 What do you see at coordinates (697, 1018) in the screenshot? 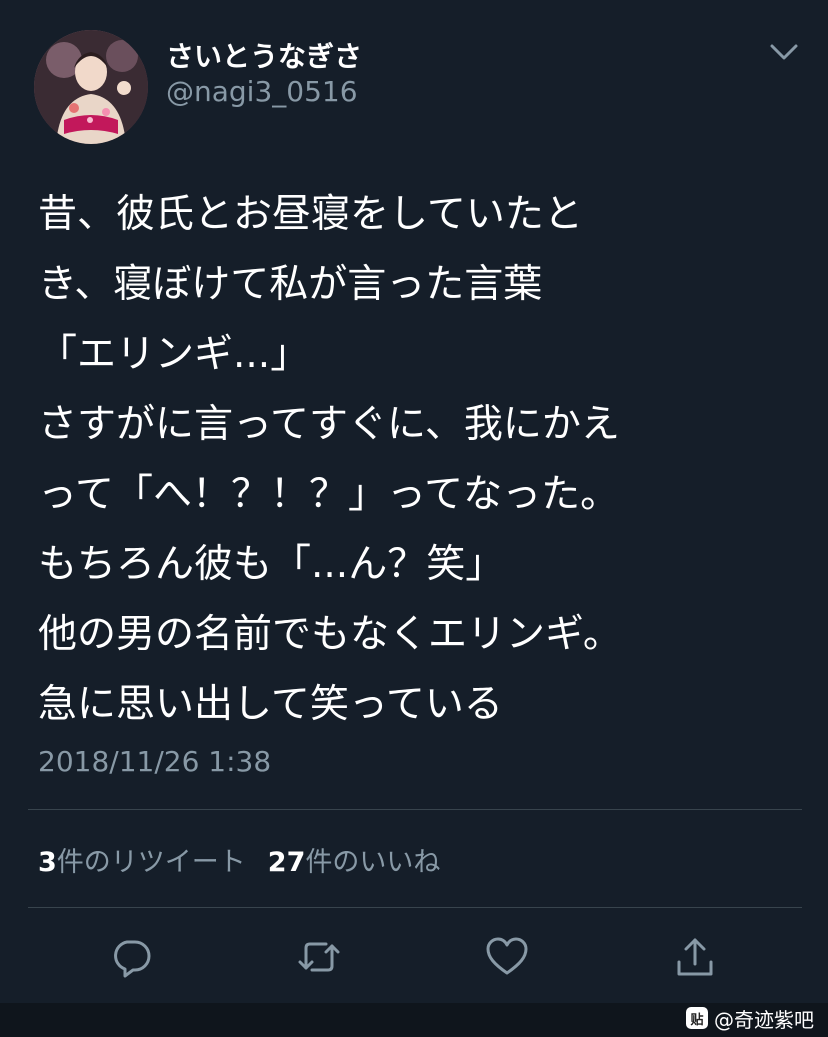
I see `tieba-logo-icon: 贴` at bounding box center [697, 1018].